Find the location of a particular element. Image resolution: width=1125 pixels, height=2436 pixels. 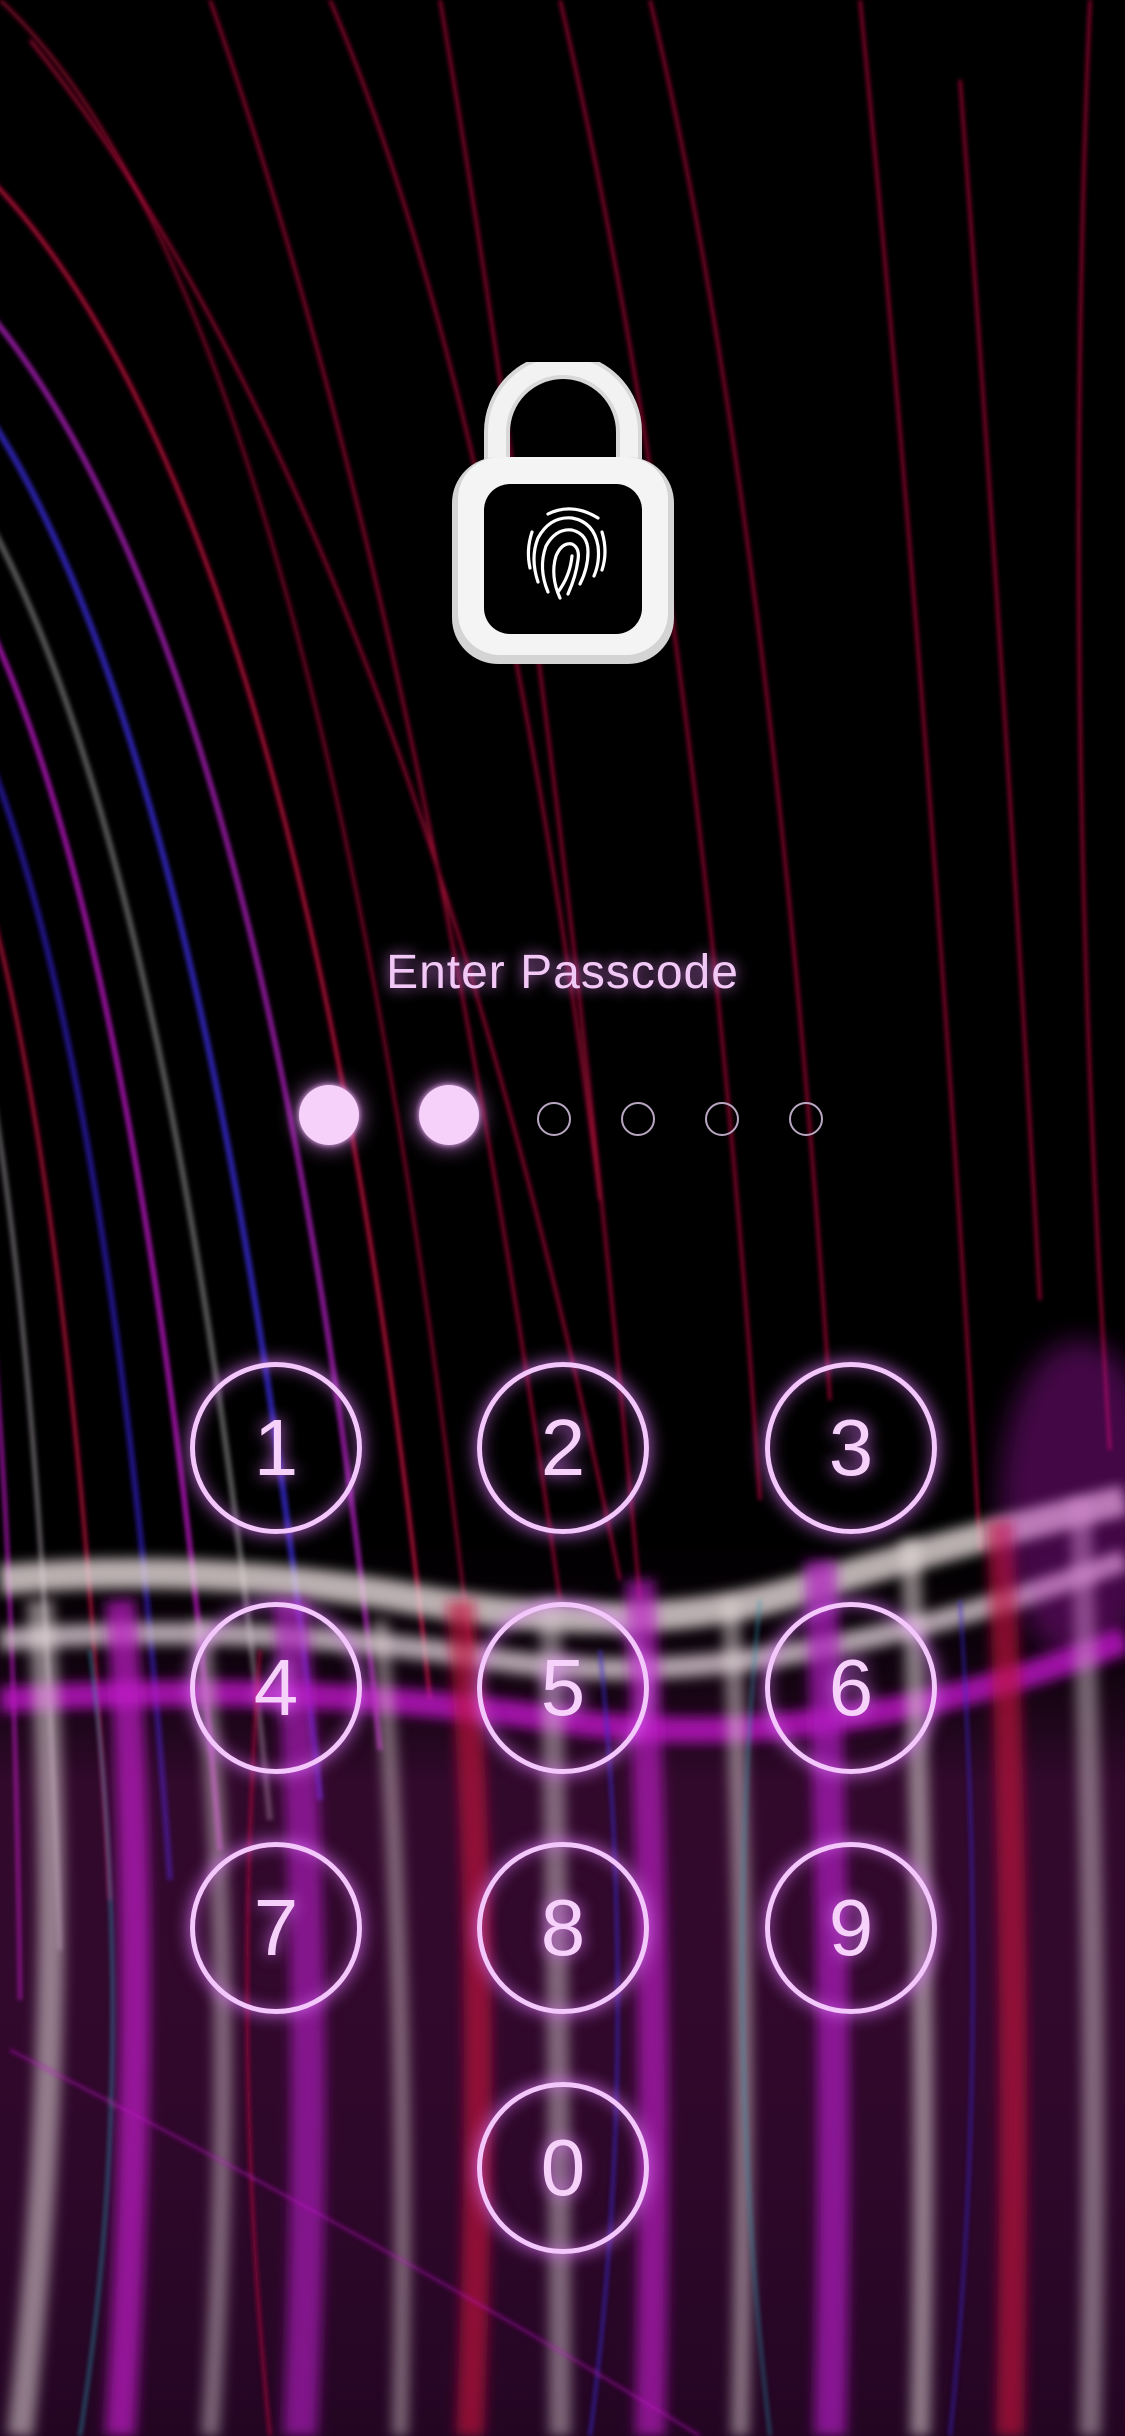

enter-passcode-label: Enter Passcode is located at coordinates (562, 972).